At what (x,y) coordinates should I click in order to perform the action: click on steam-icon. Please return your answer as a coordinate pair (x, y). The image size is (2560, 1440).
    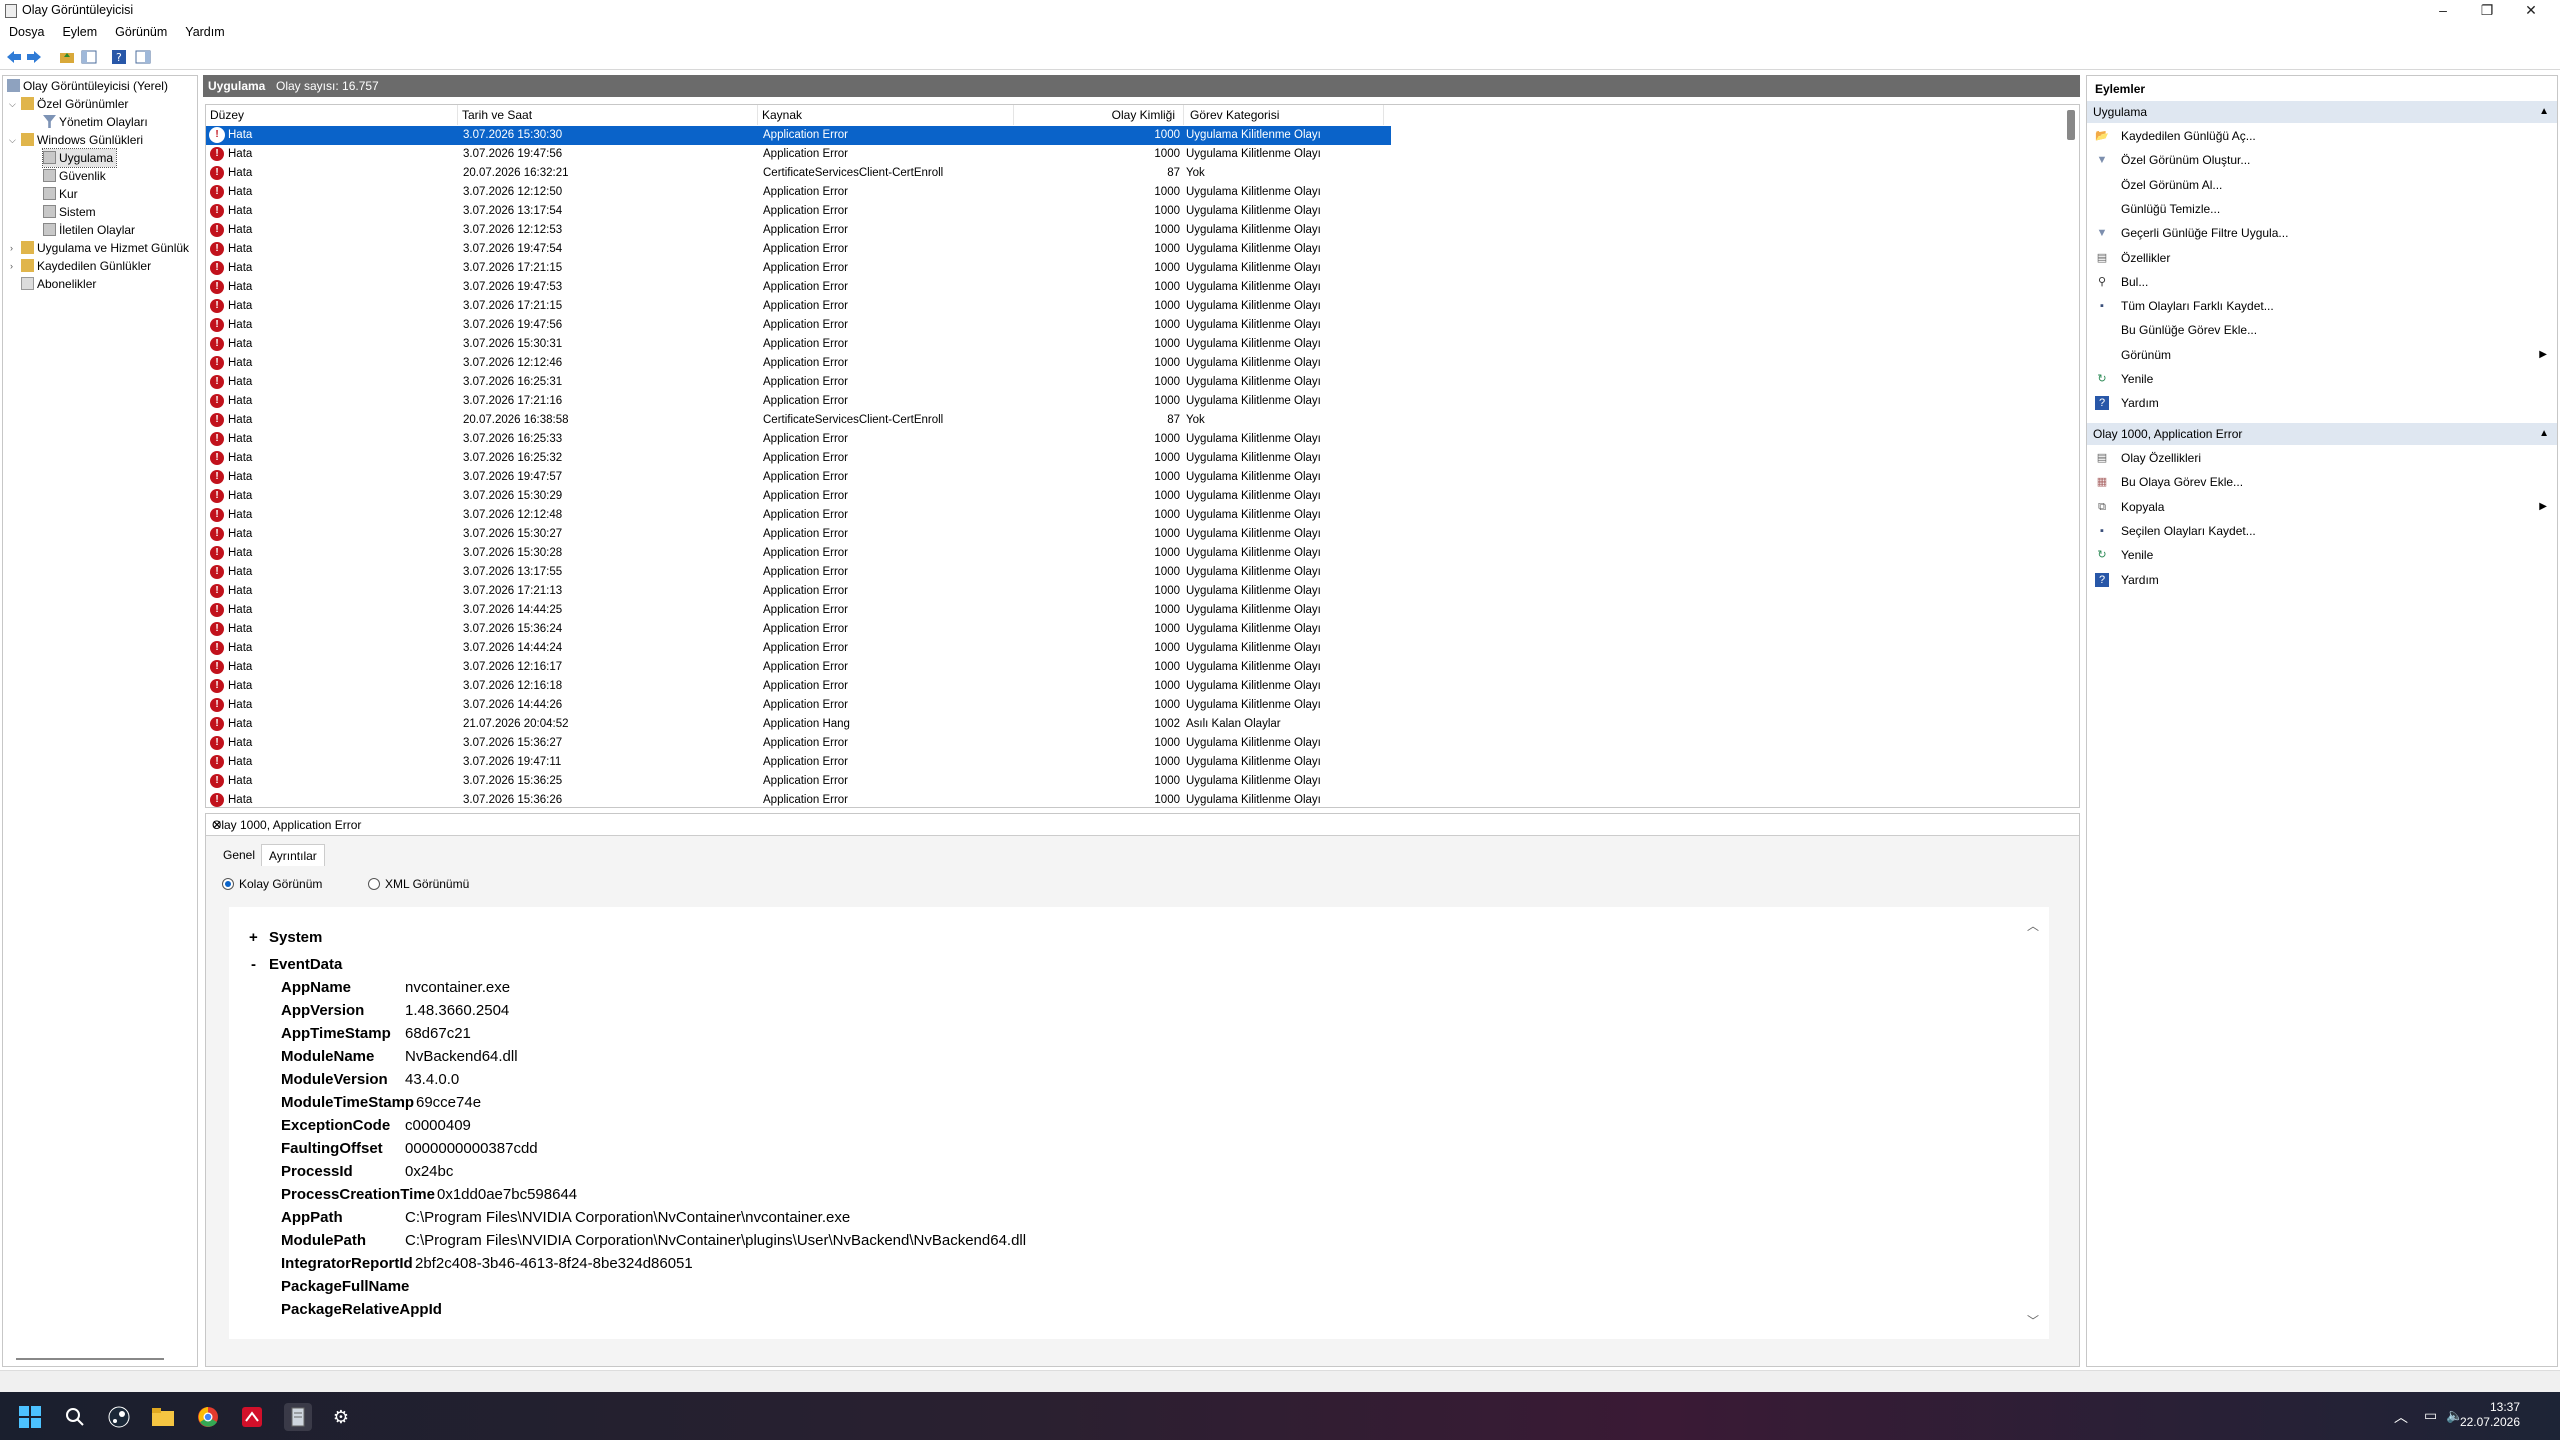
    Looking at the image, I should click on (119, 1417).